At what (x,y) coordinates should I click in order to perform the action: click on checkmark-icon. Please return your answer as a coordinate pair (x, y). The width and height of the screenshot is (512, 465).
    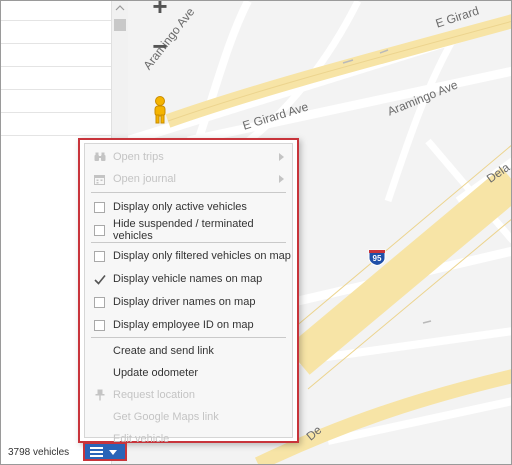
    Looking at the image, I should click on (99, 279).